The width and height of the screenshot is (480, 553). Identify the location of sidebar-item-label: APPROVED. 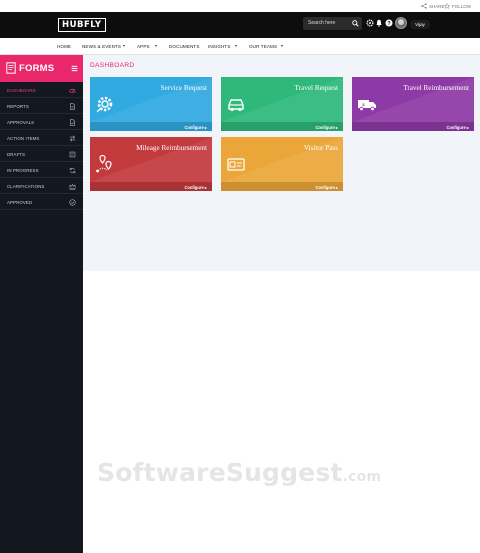
(20, 202).